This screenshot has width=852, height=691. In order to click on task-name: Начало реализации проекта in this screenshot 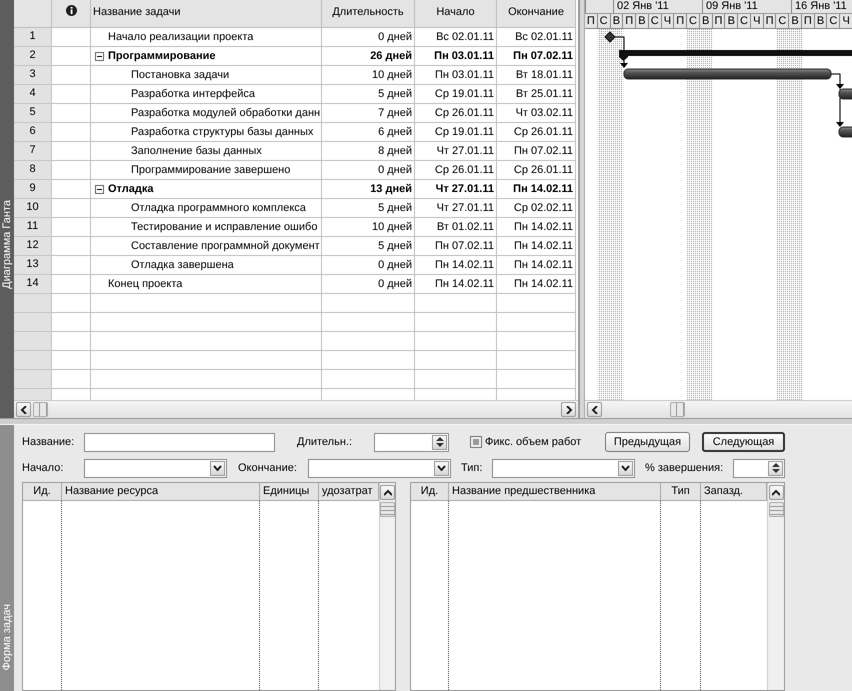, I will do `click(181, 37)`.